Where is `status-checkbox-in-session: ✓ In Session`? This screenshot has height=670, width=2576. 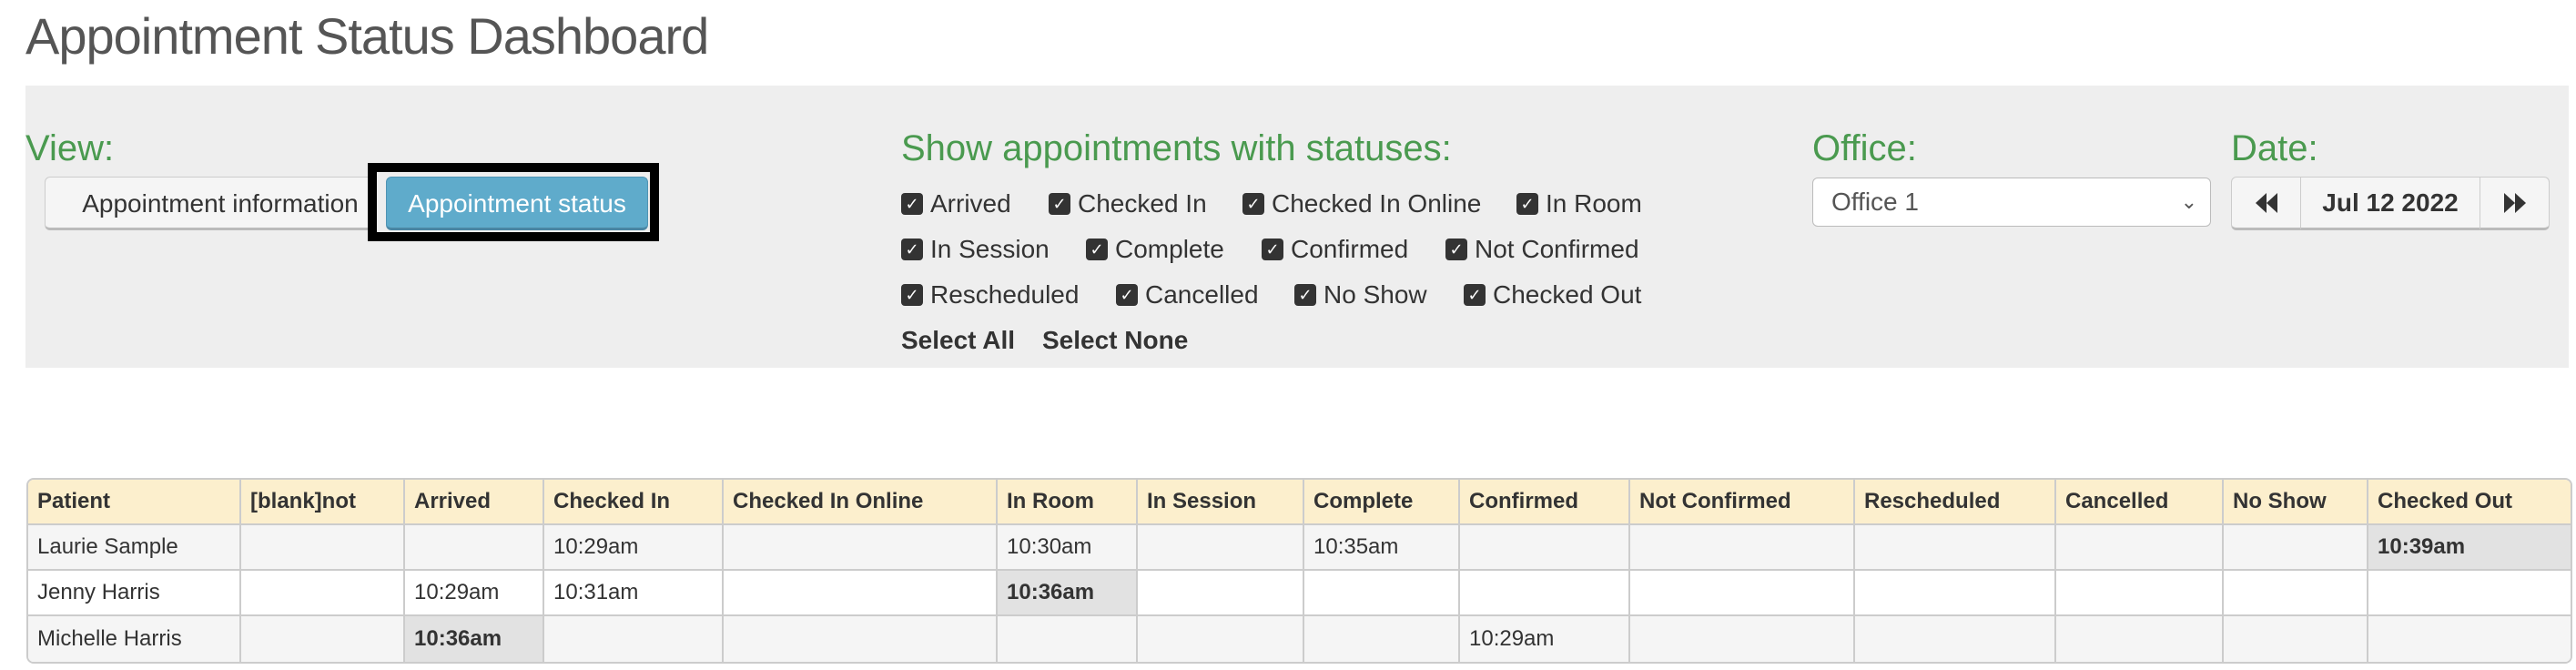
status-checkbox-in-session: ✓ In Session is located at coordinates (976, 250).